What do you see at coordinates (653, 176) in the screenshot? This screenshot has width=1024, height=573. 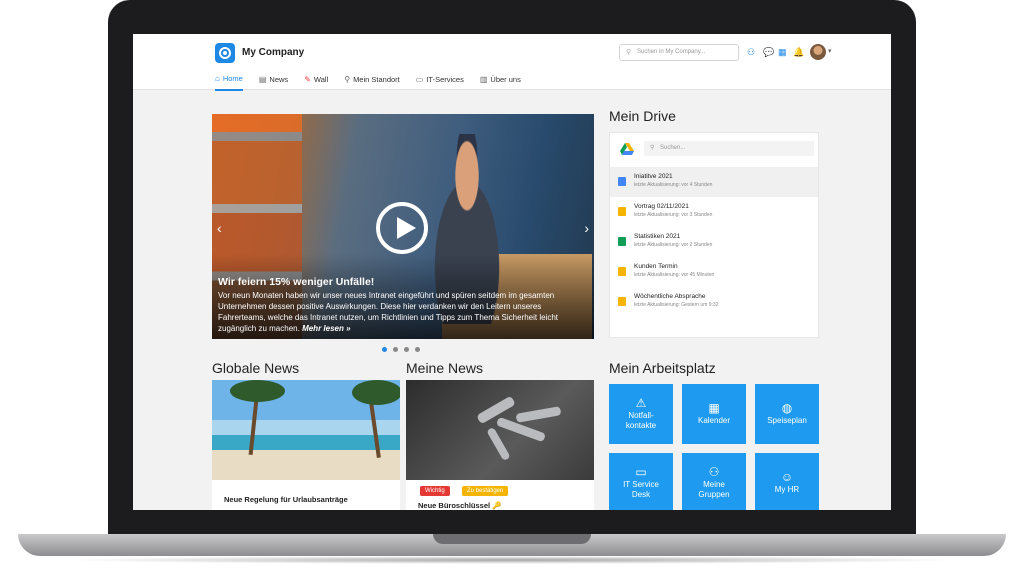 I see `file-name: Iniatitve 2021` at bounding box center [653, 176].